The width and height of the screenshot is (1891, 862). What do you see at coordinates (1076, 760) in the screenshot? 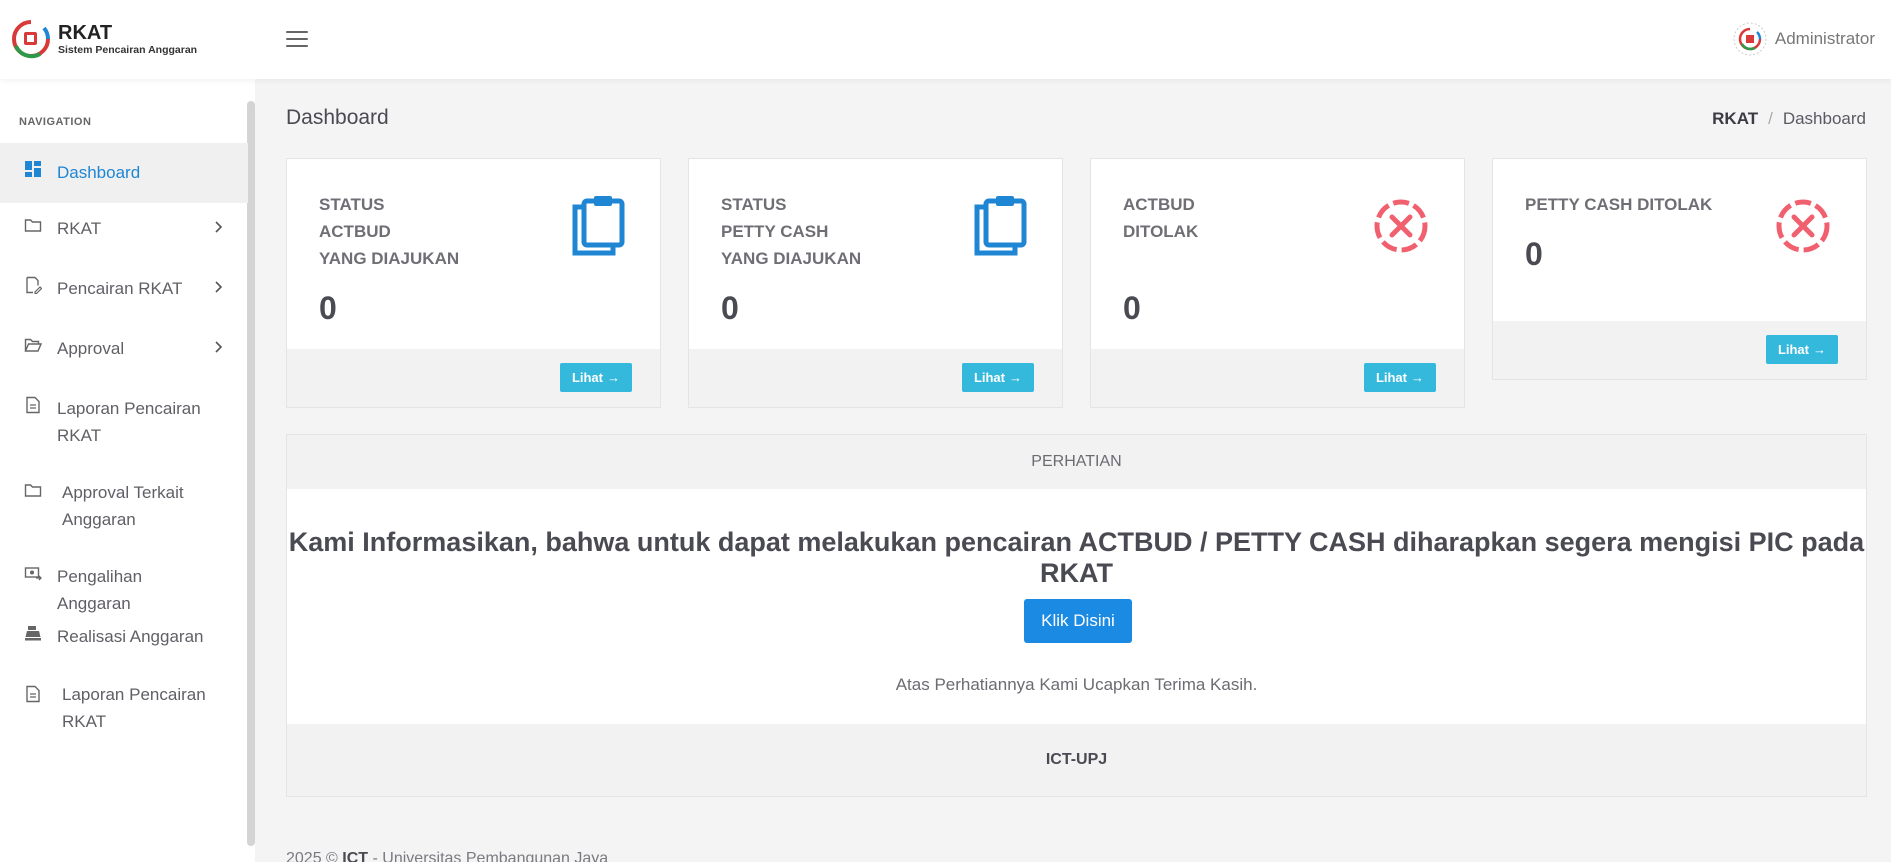
I see `notice-footer: ICT-UPJ` at bounding box center [1076, 760].